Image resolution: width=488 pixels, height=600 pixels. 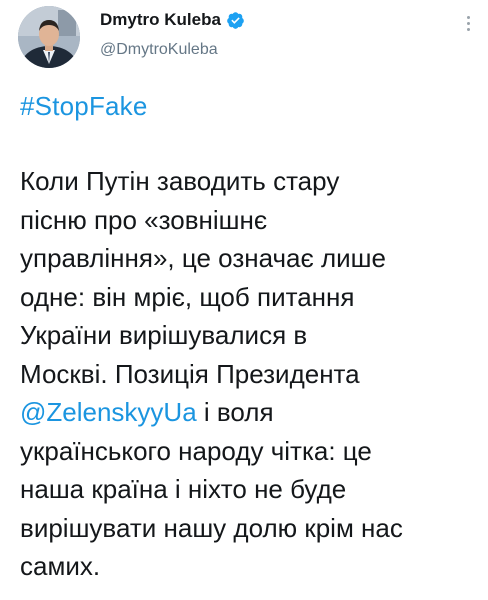 What do you see at coordinates (211, 527) in the screenshot?
I see `tweet-text-line: вирішувати нашу долю крім нас` at bounding box center [211, 527].